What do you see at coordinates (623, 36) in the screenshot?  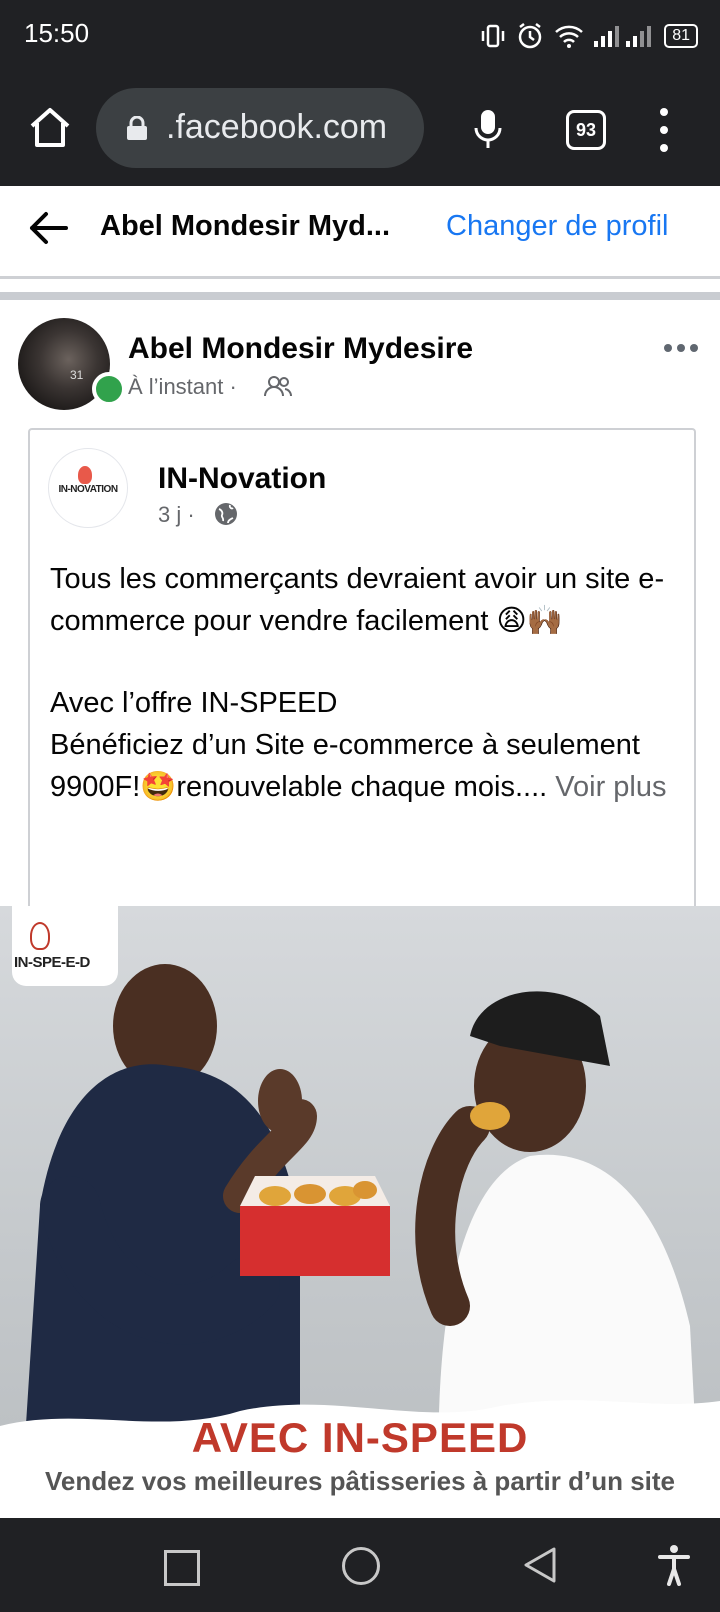 I see `signal-icon` at bounding box center [623, 36].